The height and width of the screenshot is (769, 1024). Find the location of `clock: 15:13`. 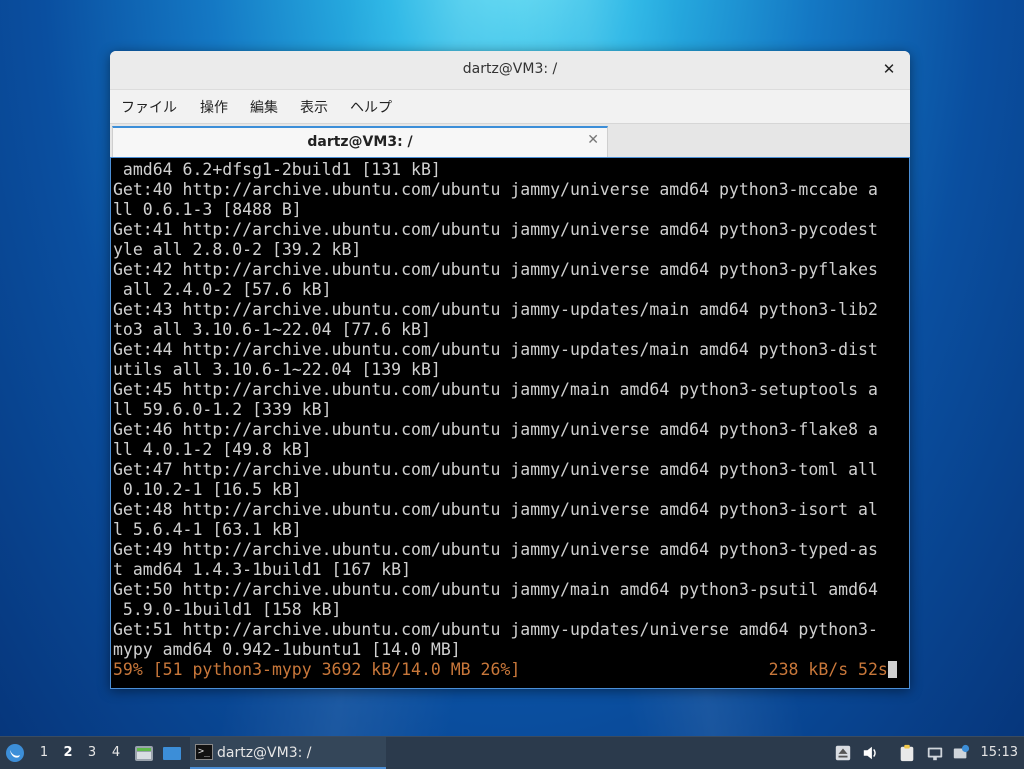

clock: 15:13 is located at coordinates (999, 753).